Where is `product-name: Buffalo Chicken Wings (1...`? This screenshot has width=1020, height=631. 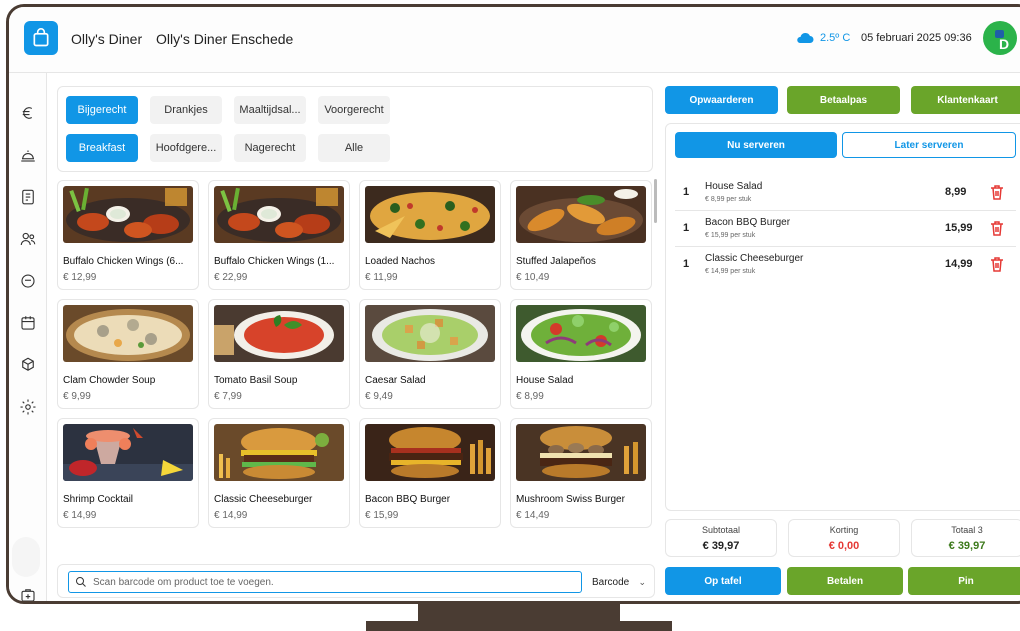
product-name: Buffalo Chicken Wings (1... is located at coordinates (274, 261).